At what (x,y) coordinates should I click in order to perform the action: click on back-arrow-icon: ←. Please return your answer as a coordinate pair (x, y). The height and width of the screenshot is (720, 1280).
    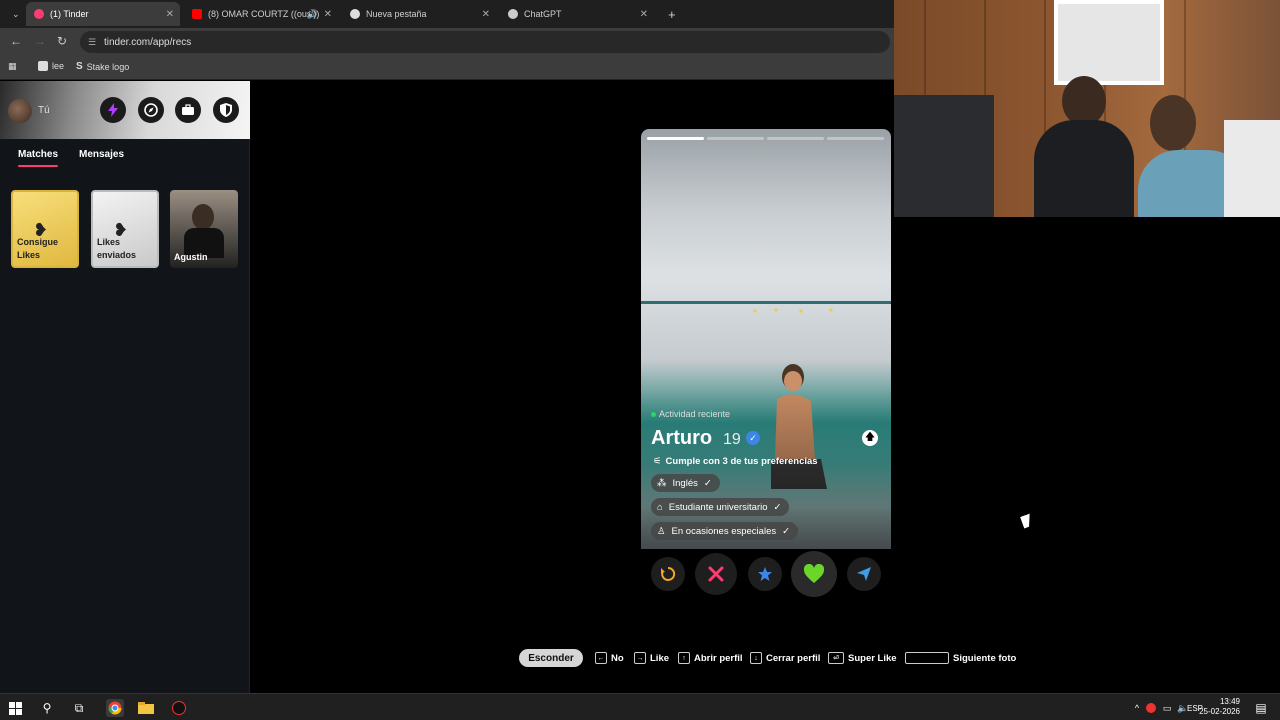
    Looking at the image, I should click on (16, 41).